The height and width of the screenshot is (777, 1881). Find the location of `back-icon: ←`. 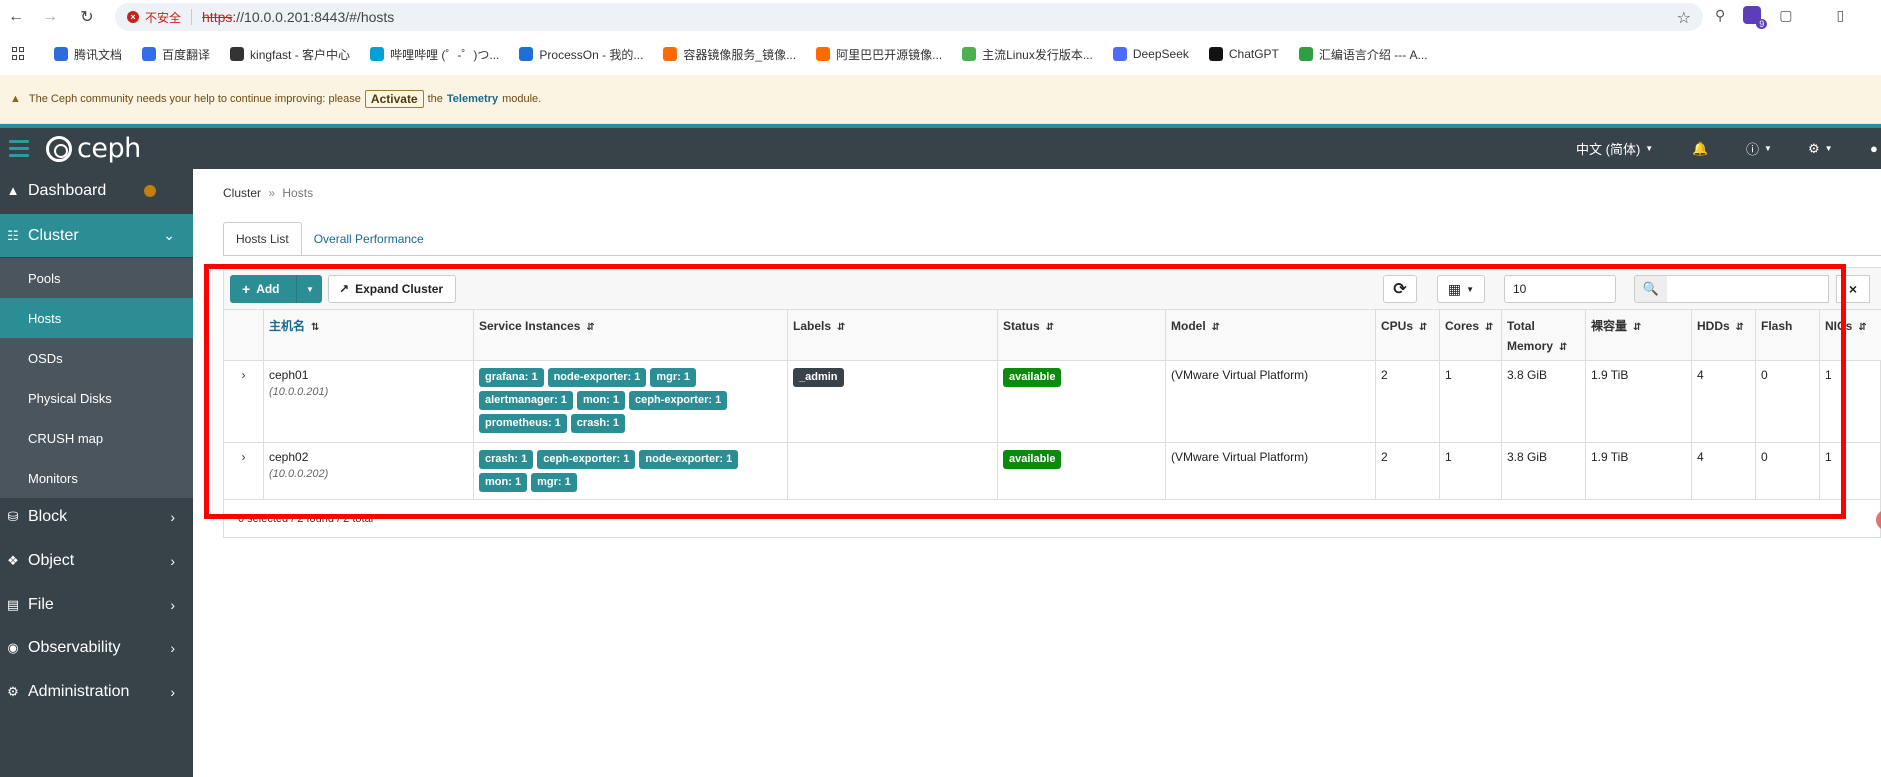

back-icon: ← is located at coordinates (16, 17).